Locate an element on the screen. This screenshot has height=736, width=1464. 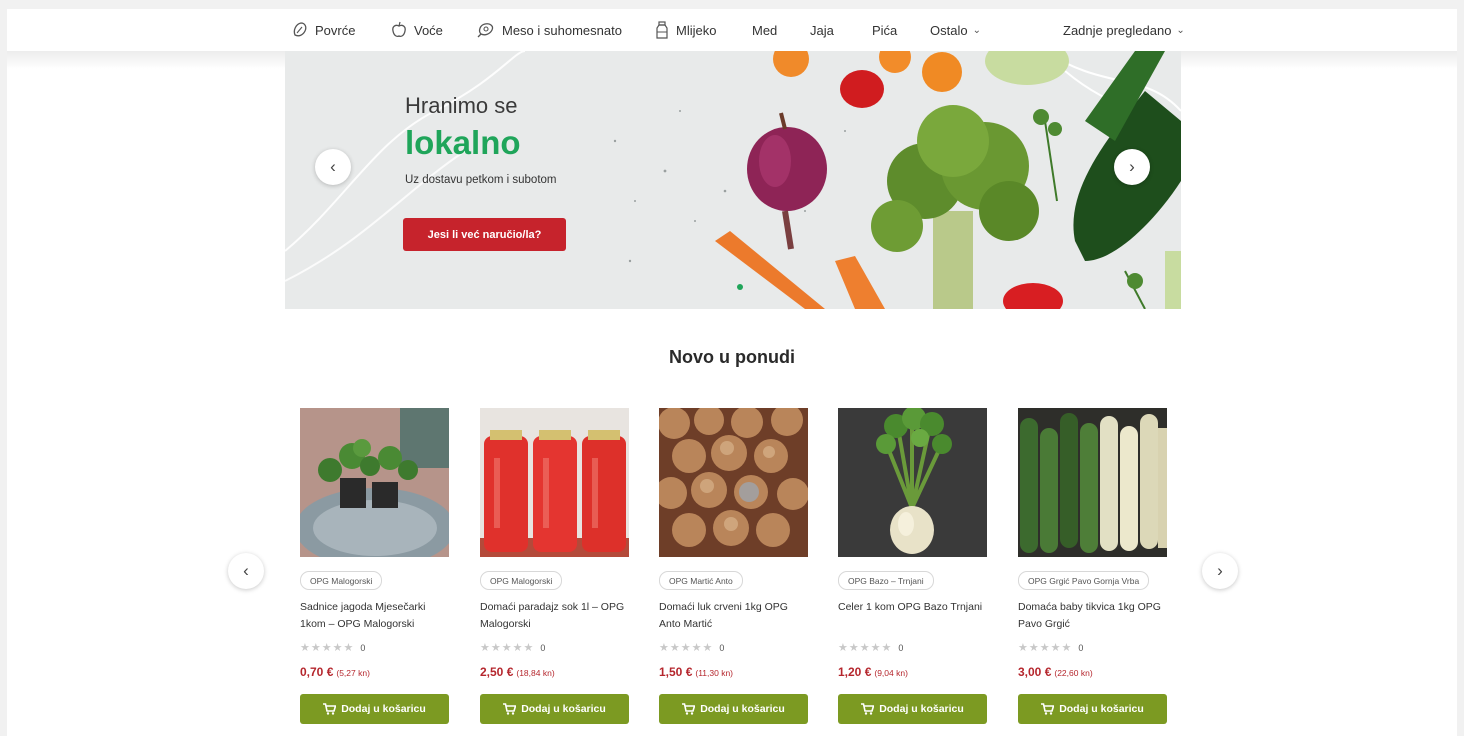
product-image-strawberry-seedlings is located at coordinates (374, 482).